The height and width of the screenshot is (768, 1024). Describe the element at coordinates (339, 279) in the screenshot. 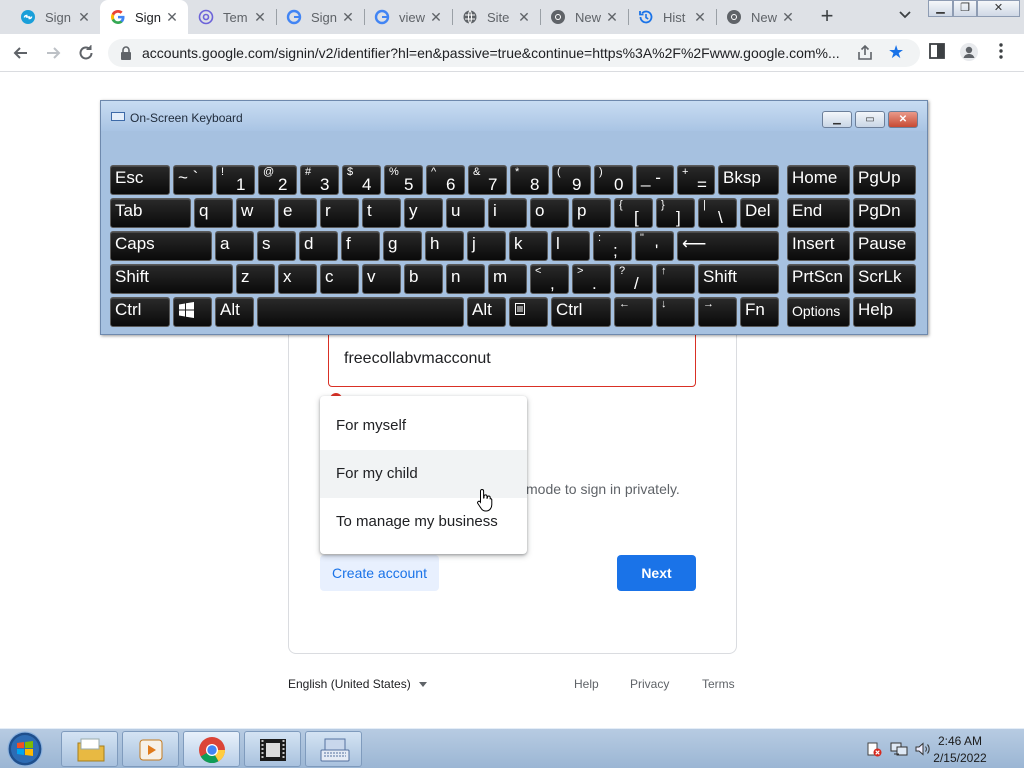

I see `key-c: c` at that location.